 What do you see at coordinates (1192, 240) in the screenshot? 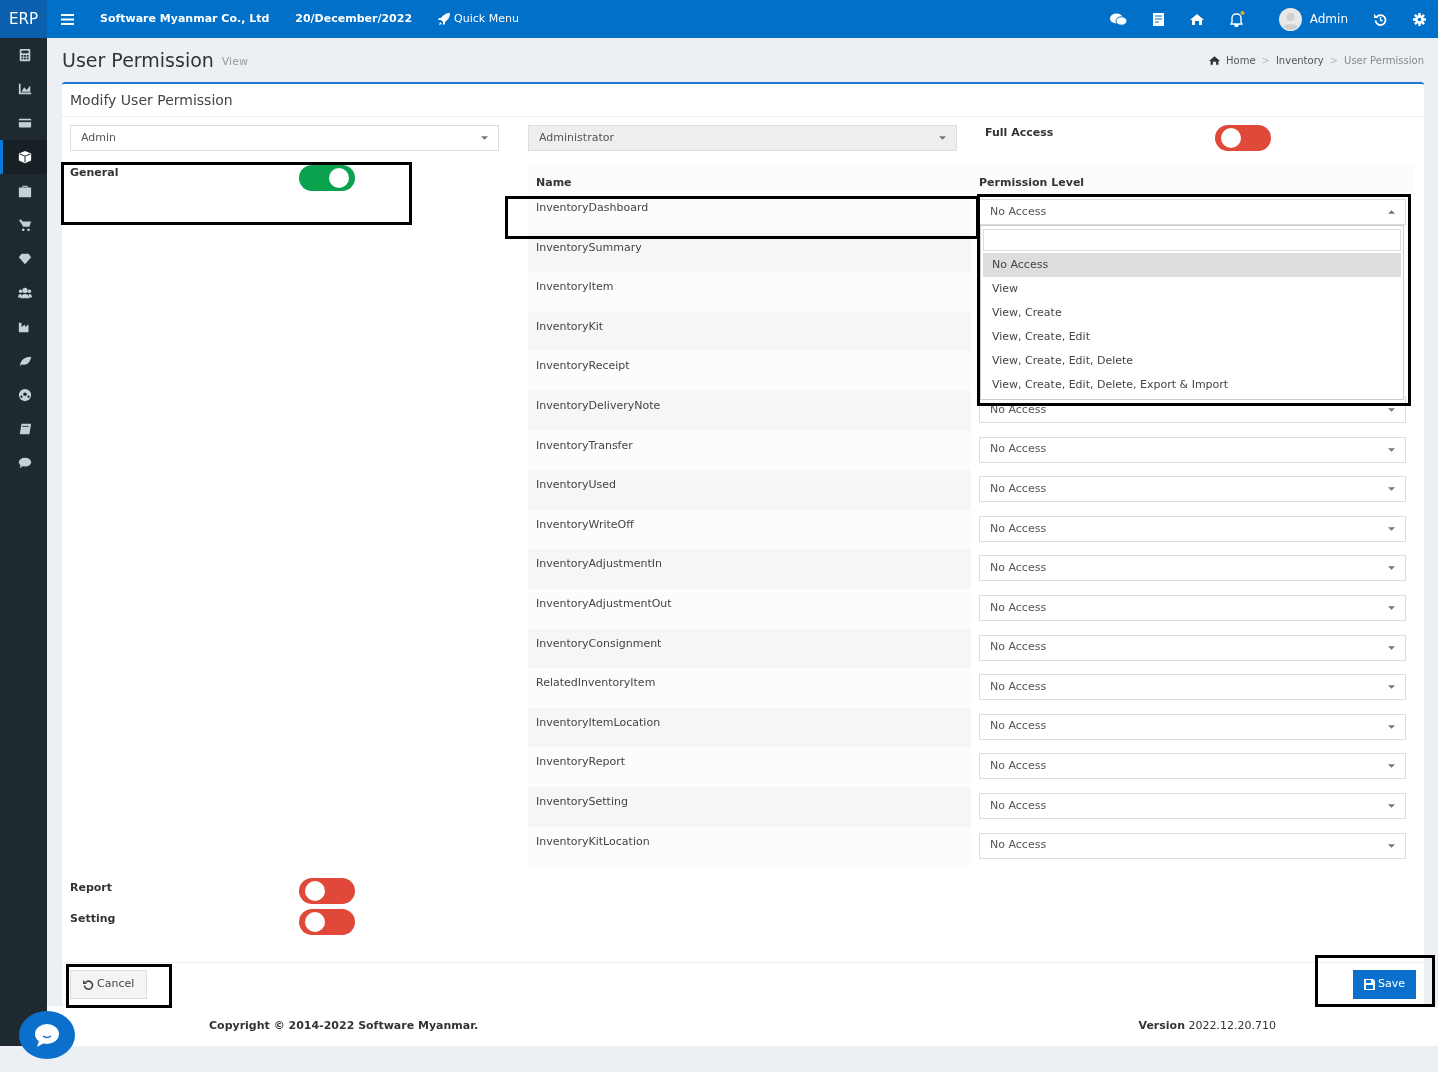
I see `search-field` at bounding box center [1192, 240].